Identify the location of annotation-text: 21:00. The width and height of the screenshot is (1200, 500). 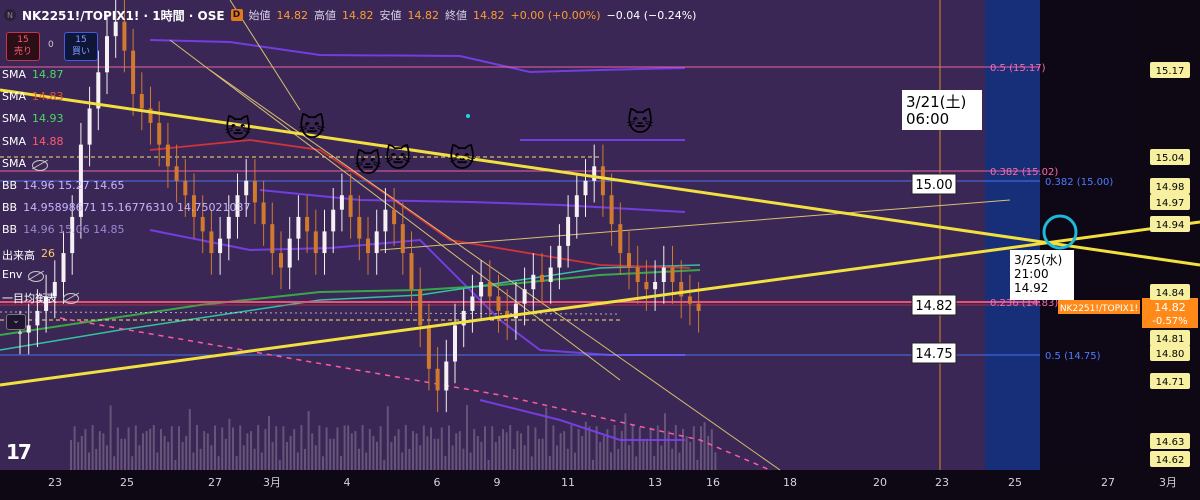
(1031, 274).